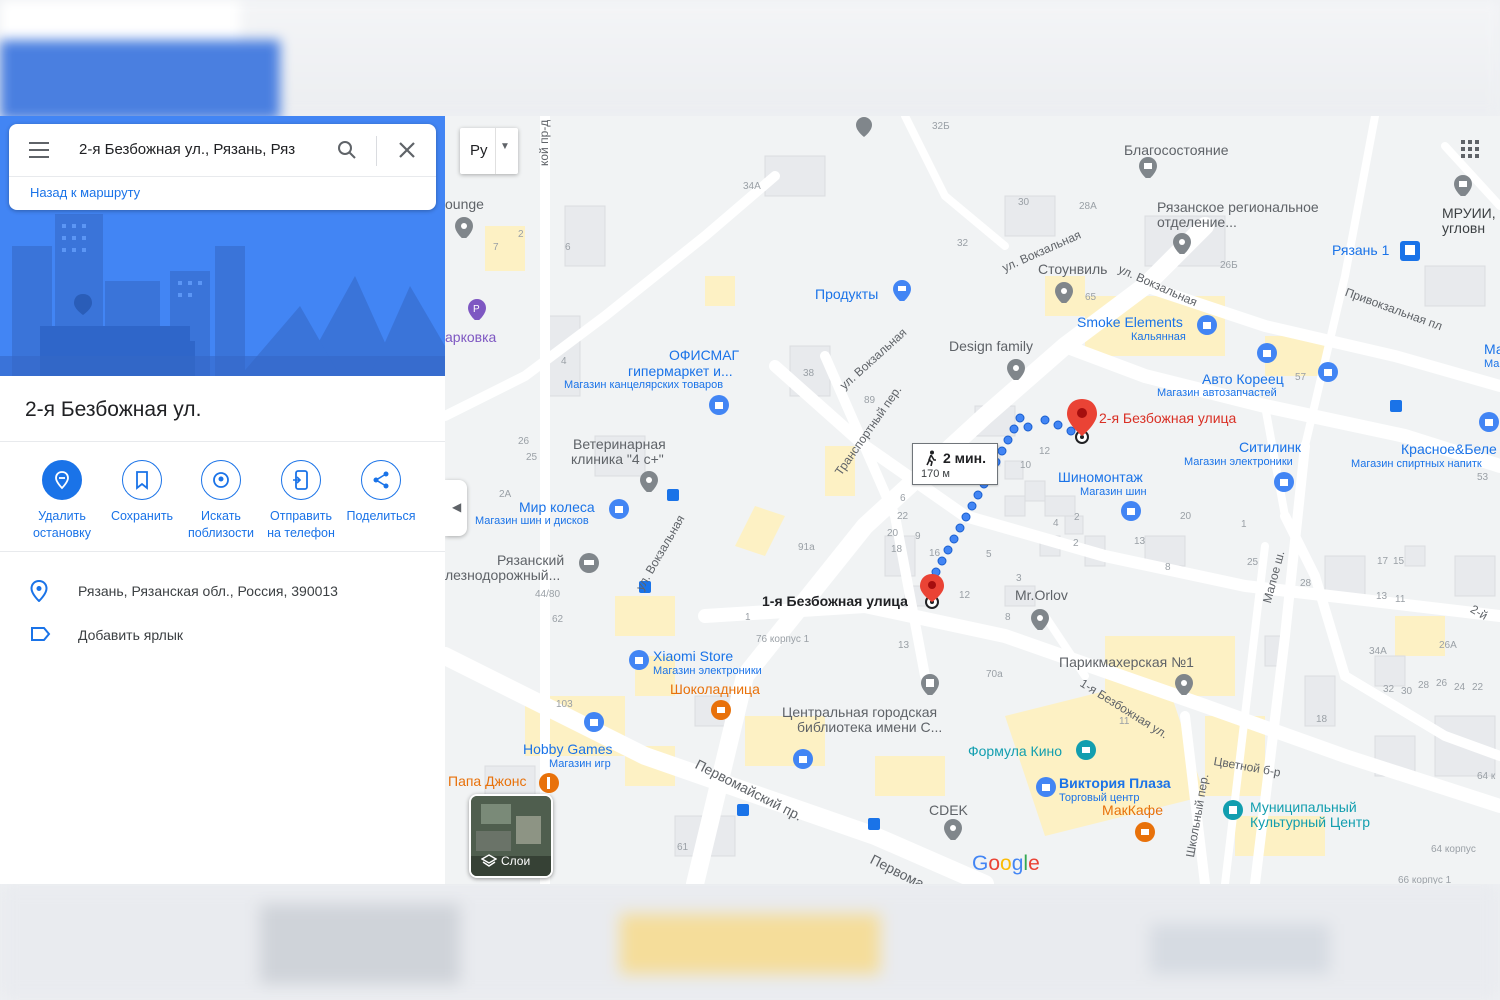 The image size is (1500, 1000). I want to click on poi-cdek: CDEK, so click(948, 810).